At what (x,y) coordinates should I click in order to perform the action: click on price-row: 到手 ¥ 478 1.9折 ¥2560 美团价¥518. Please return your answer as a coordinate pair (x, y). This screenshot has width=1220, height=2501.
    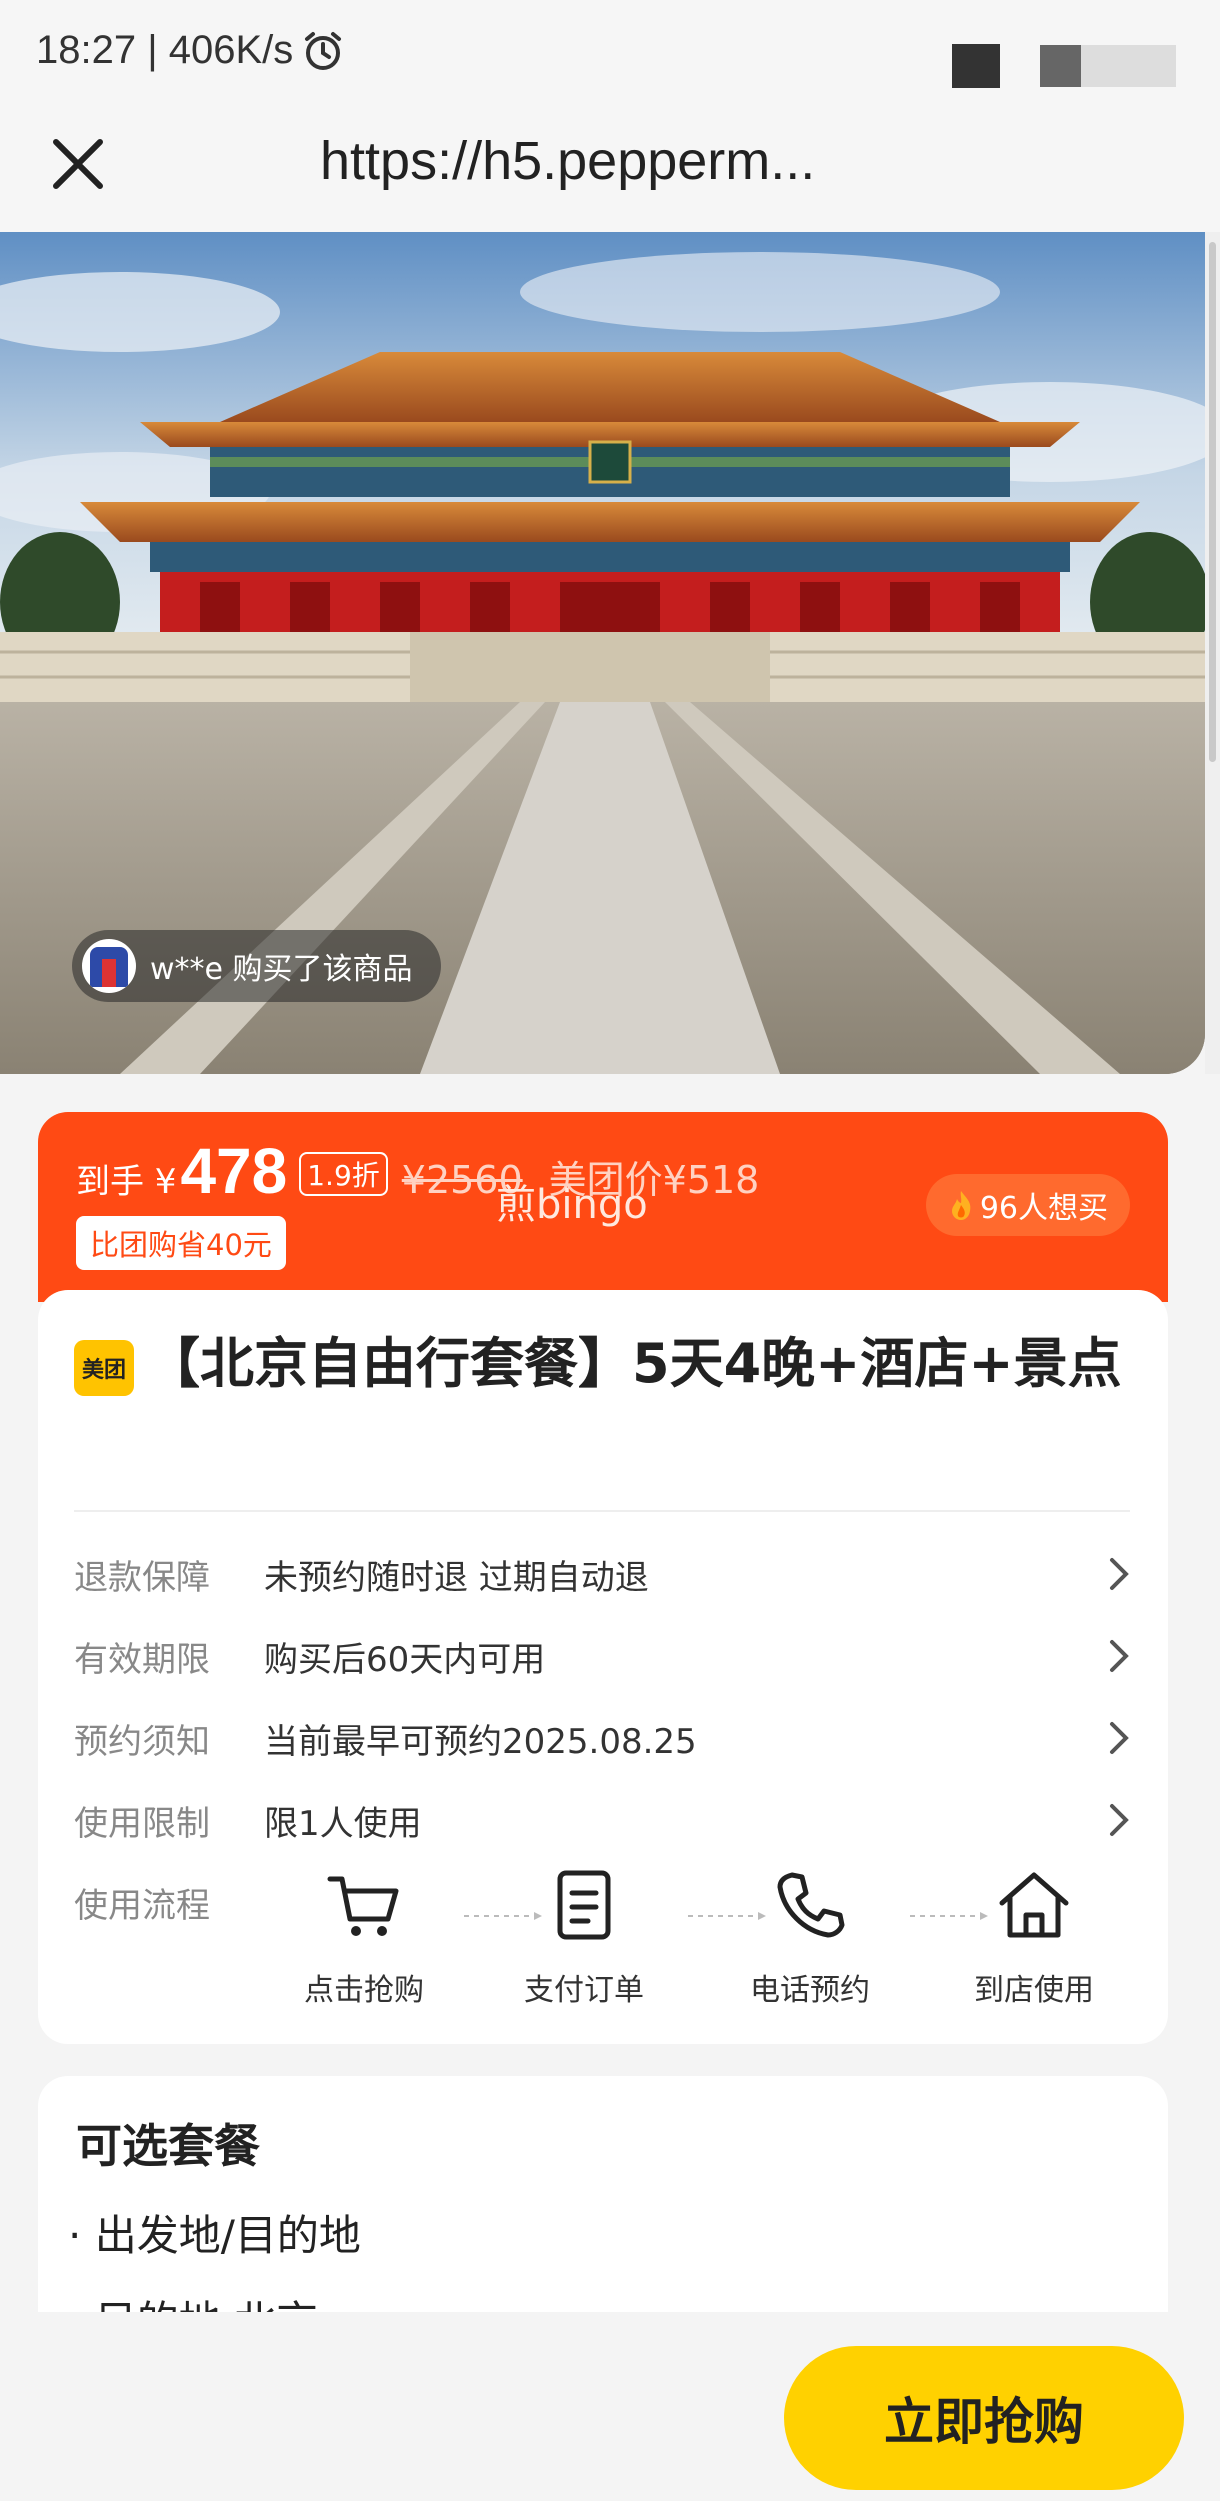
    Looking at the image, I should click on (417, 1171).